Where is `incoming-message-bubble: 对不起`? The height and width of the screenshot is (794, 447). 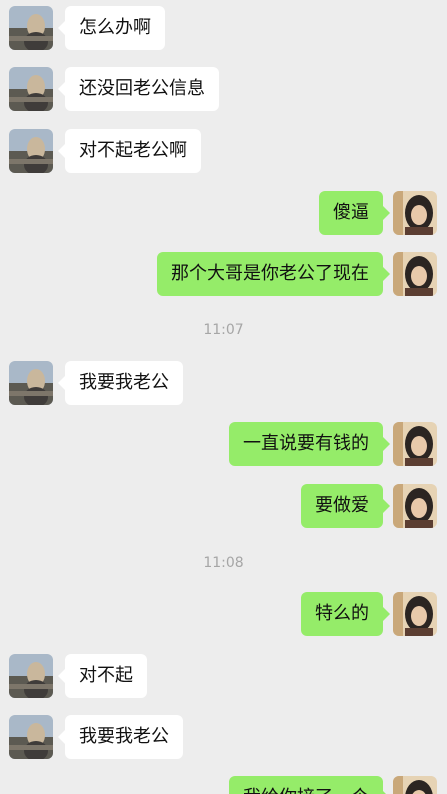
incoming-message-bubble: 对不起 is located at coordinates (102, 676).